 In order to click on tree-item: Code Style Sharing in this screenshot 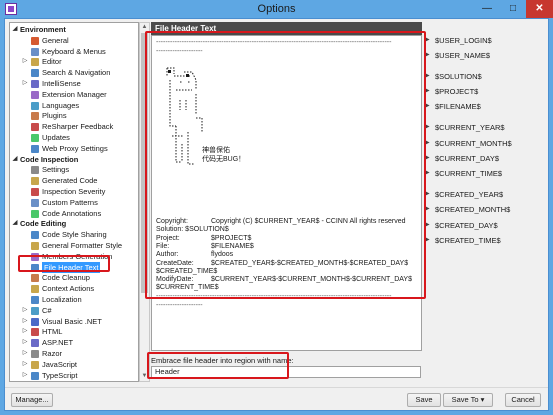, I will do `click(74, 234)`.